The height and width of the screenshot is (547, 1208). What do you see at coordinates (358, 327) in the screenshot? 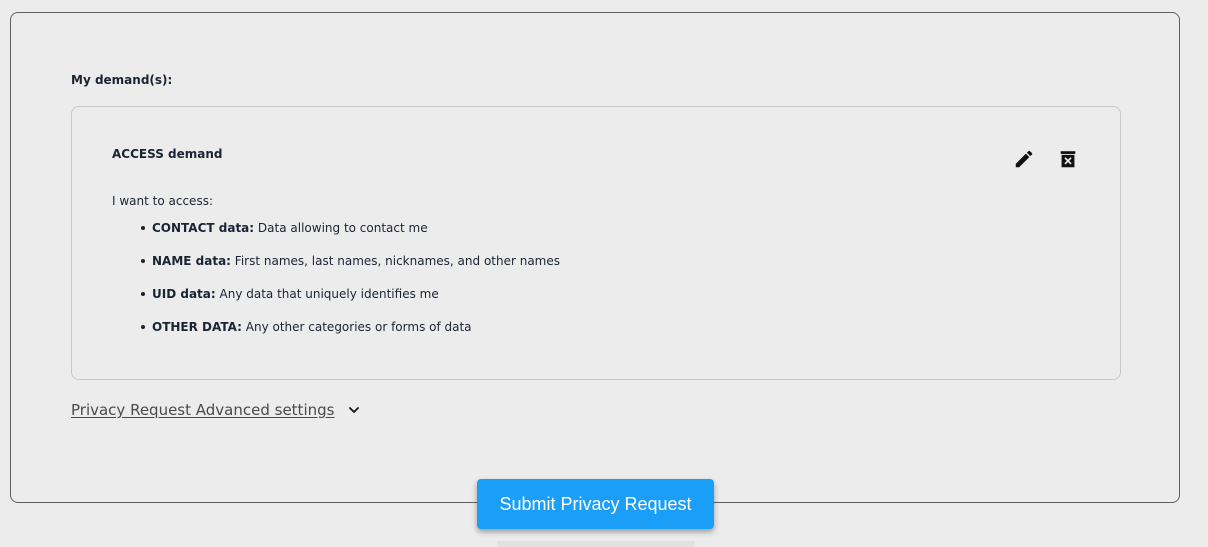
I see `category-description: Any other categories or forms of data` at bounding box center [358, 327].